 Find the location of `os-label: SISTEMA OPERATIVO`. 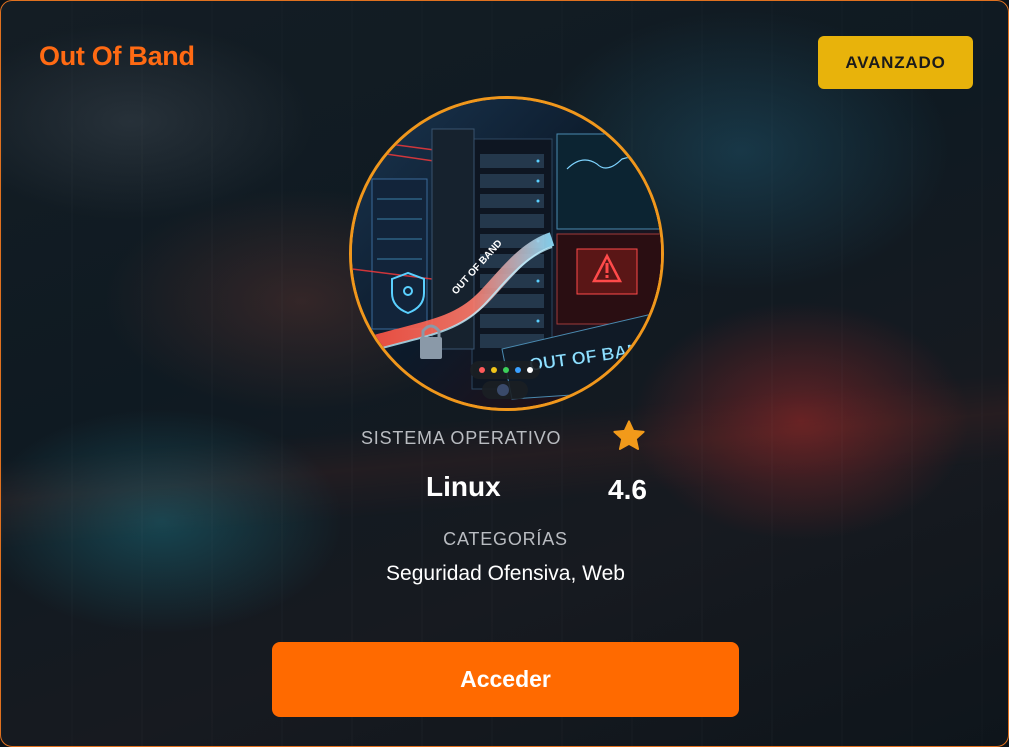

os-label: SISTEMA OPERATIVO is located at coordinates (461, 438).